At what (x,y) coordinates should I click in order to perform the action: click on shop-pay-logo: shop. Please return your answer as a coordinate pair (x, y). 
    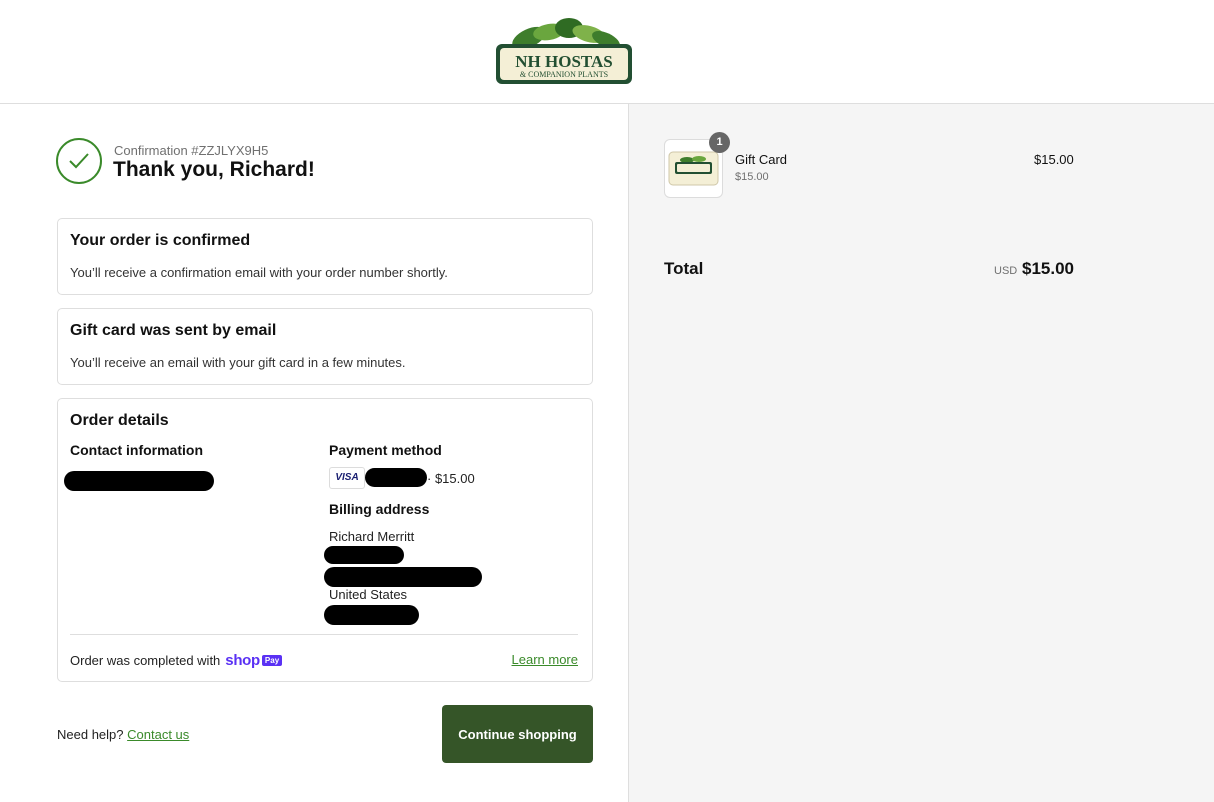
    Looking at the image, I should click on (242, 660).